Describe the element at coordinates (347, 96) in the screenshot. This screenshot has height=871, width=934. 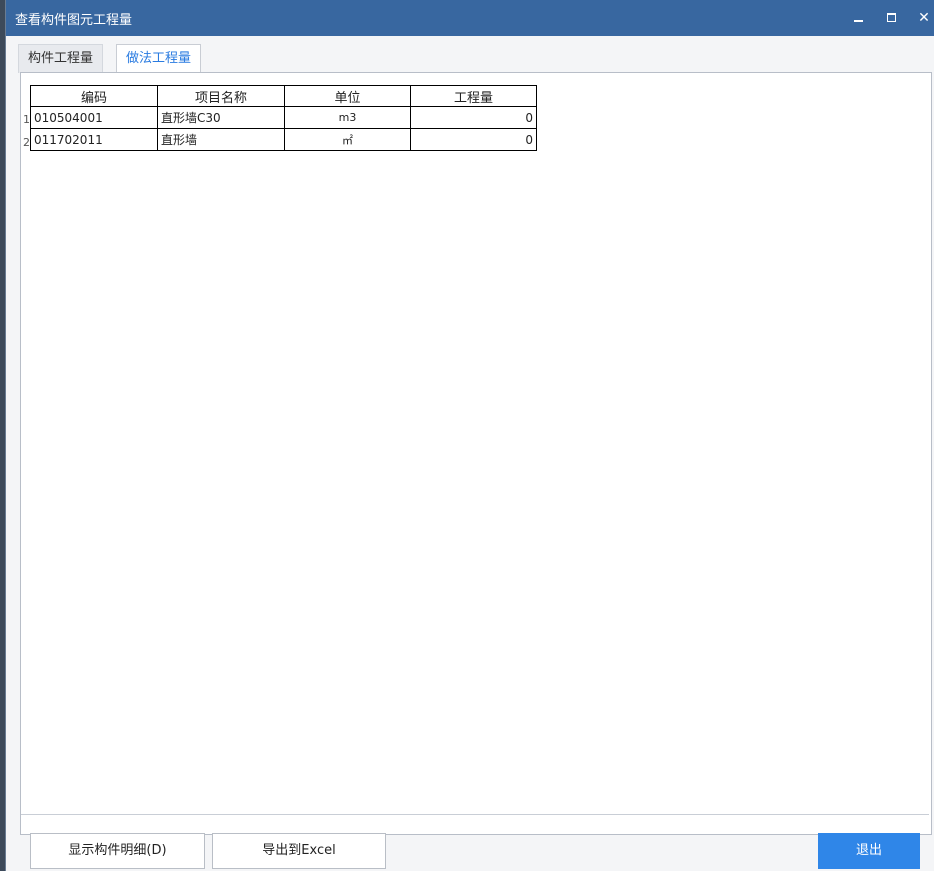
I see `column-header-unit: 单位` at that location.